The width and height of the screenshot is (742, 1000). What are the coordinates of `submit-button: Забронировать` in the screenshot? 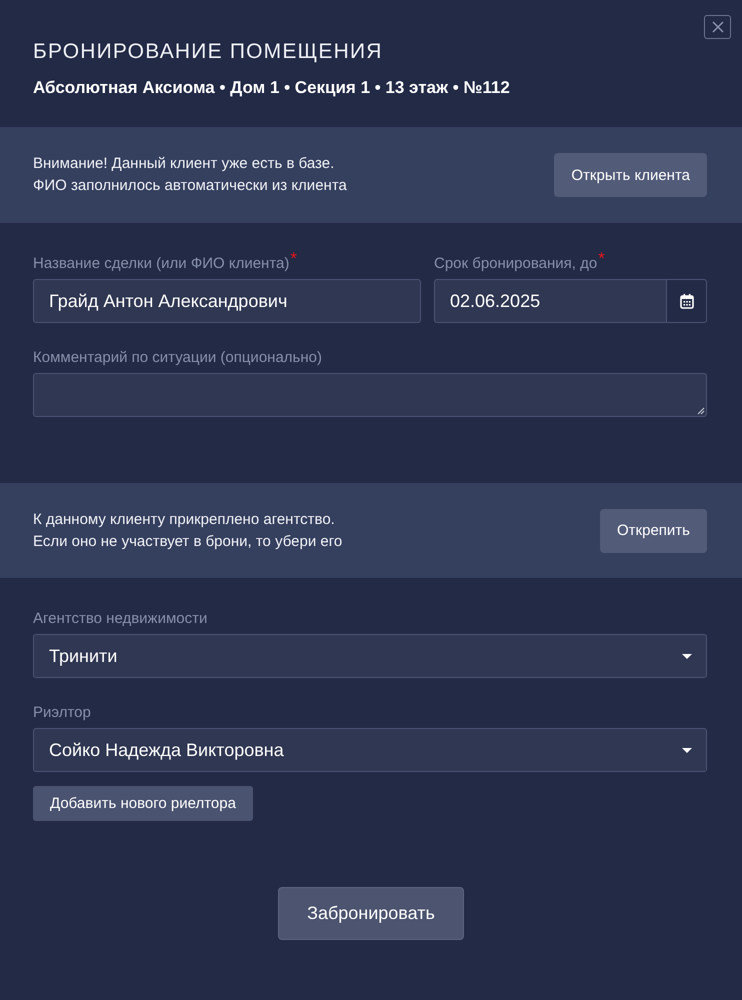 It's located at (371, 913).